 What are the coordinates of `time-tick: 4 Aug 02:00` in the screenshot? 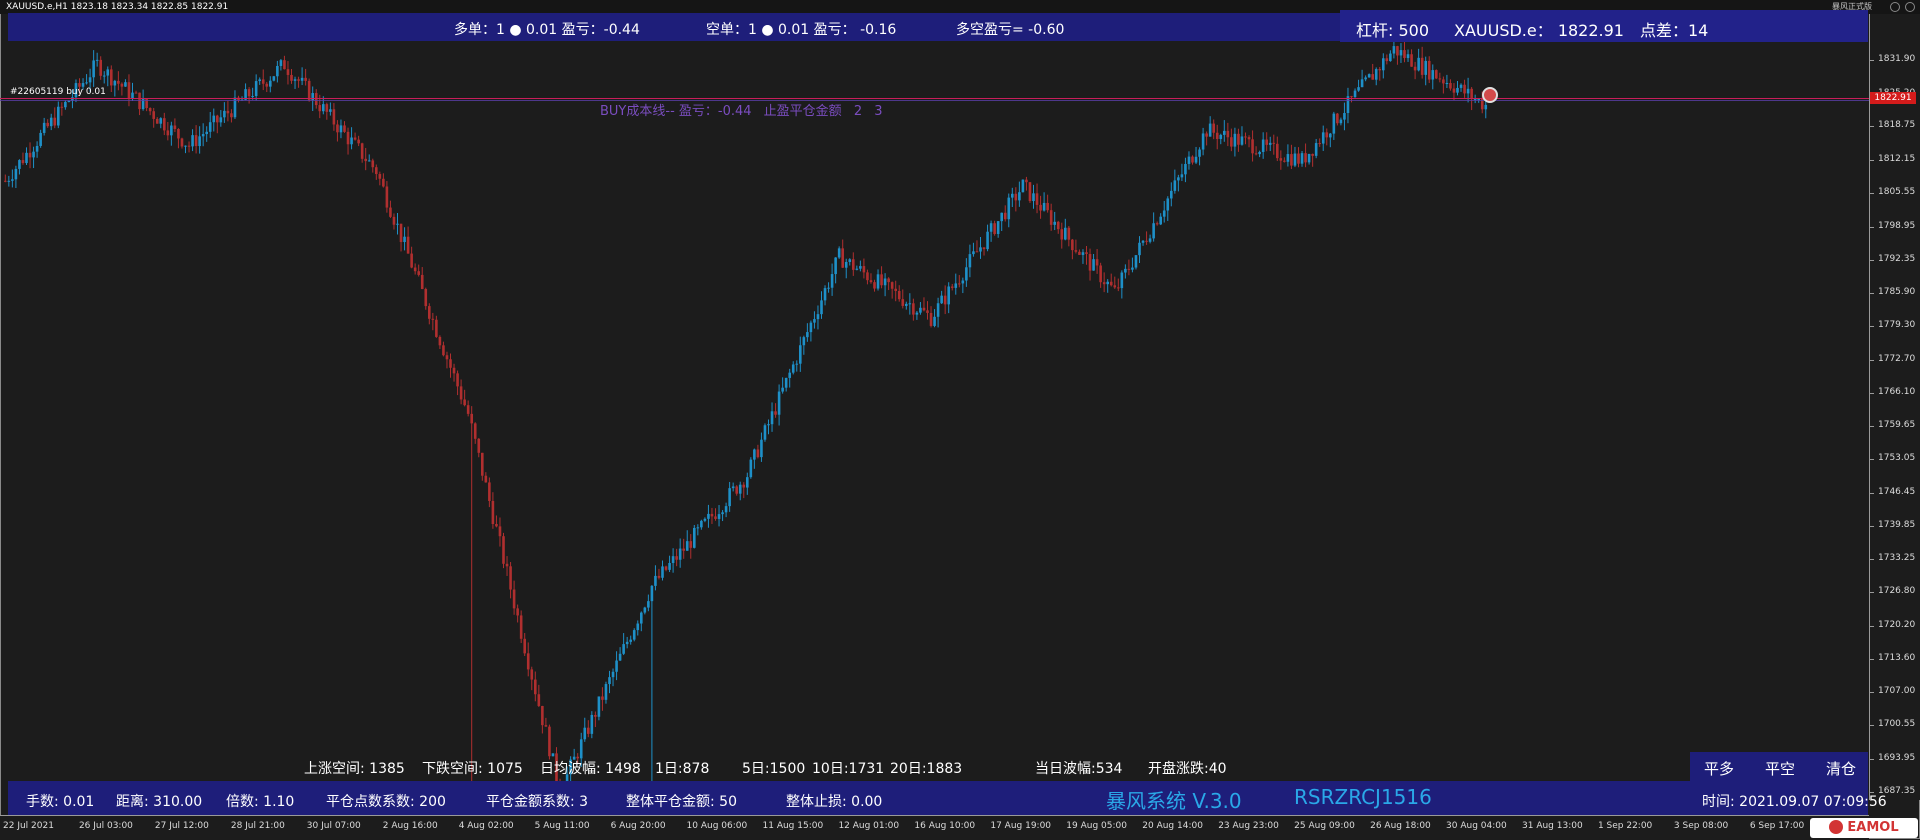 It's located at (486, 826).